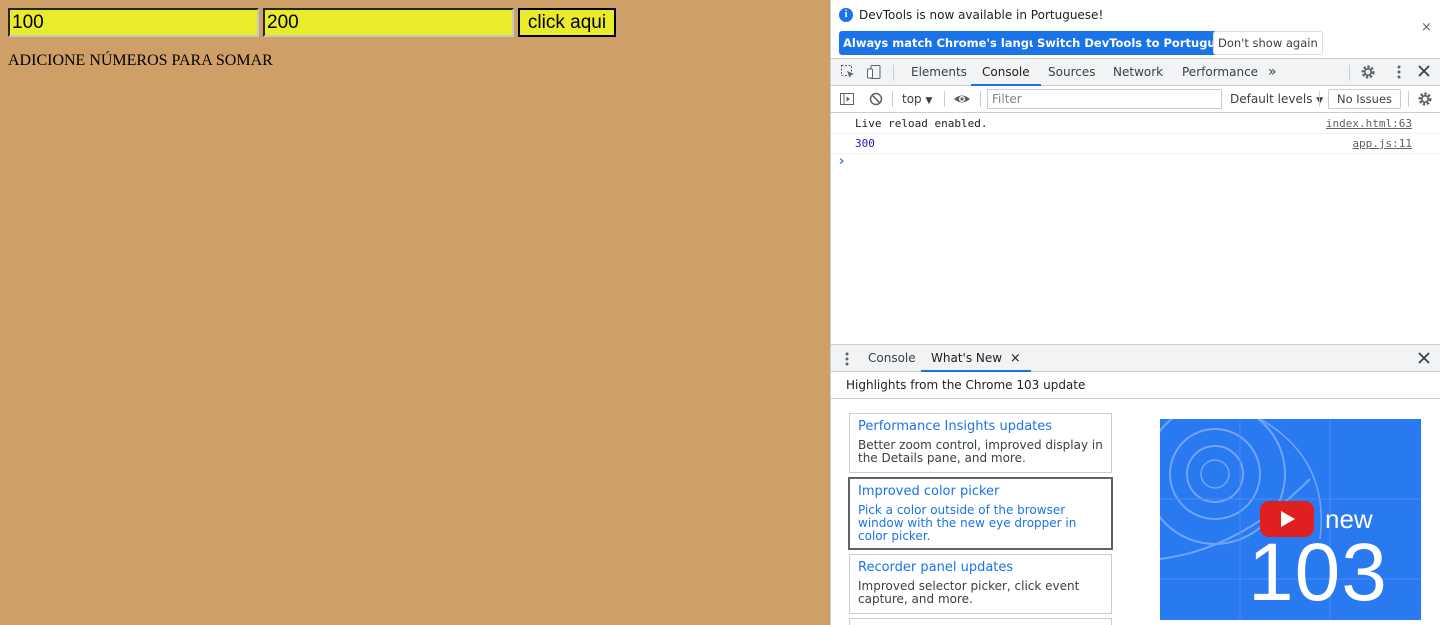 This screenshot has width=1440, height=625. Describe the element at coordinates (967, 358) in the screenshot. I see `whats-new-label: What's New` at that location.